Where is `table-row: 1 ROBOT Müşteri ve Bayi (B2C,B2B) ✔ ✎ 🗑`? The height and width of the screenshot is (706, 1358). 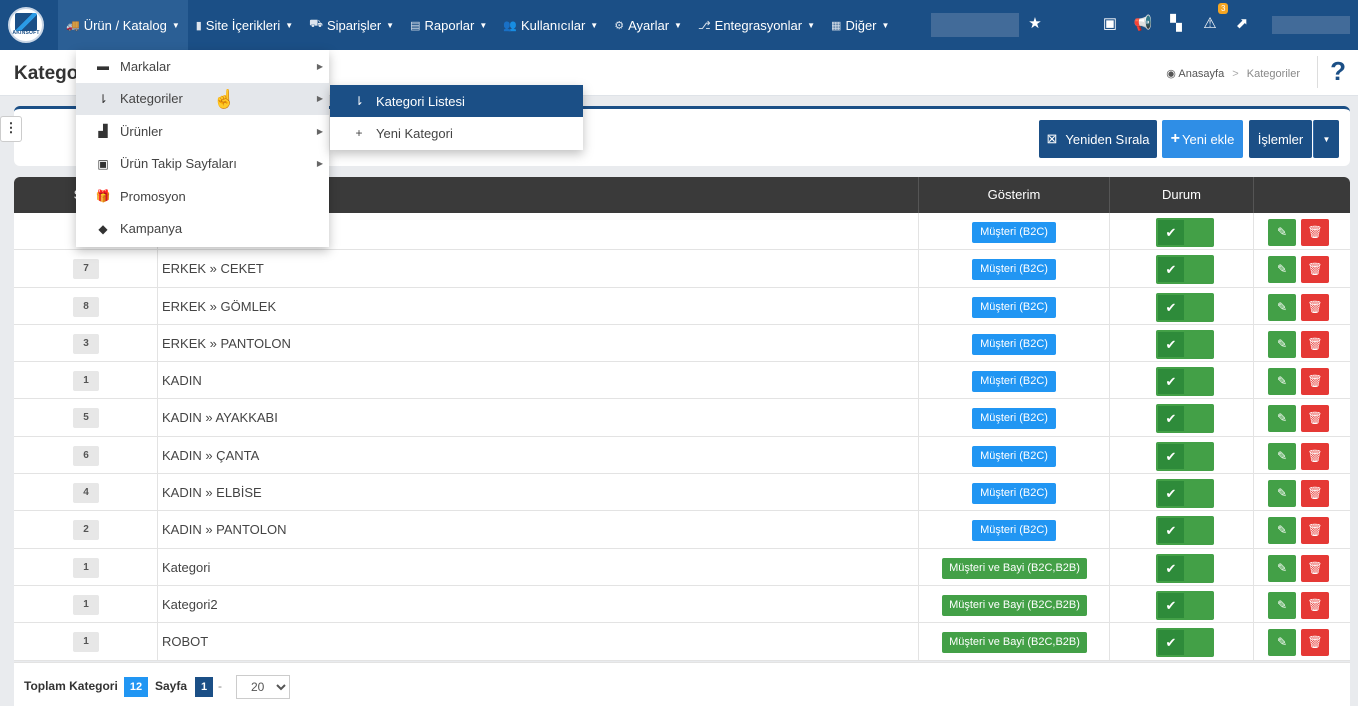
table-row: 1 ROBOT Müşteri ve Bayi (B2C,B2B) ✔ ✎ 🗑 is located at coordinates (682, 642).